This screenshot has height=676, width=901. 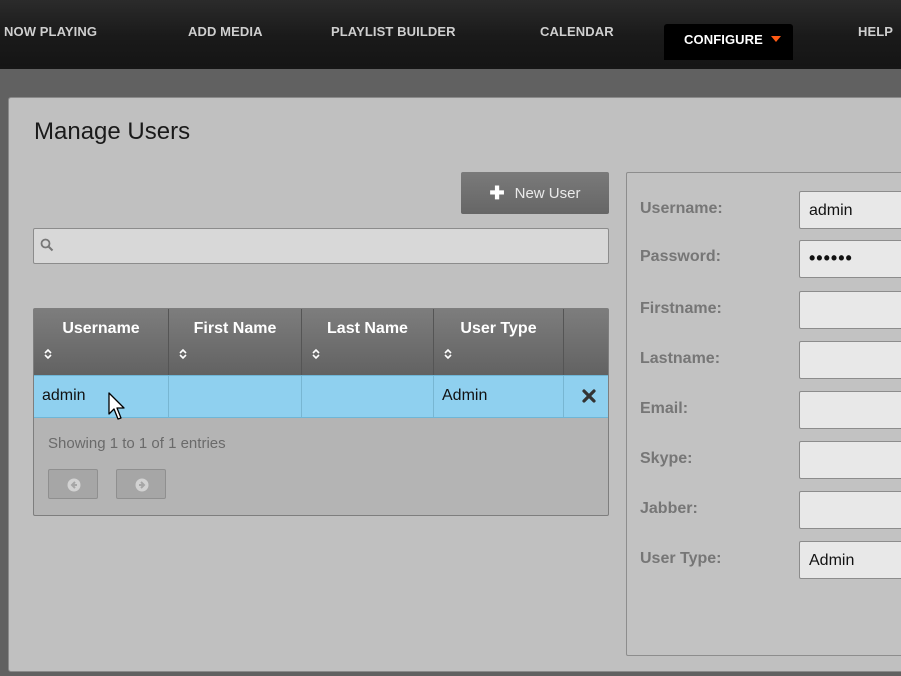 What do you see at coordinates (235, 328) in the screenshot?
I see `column-header-label: First Name` at bounding box center [235, 328].